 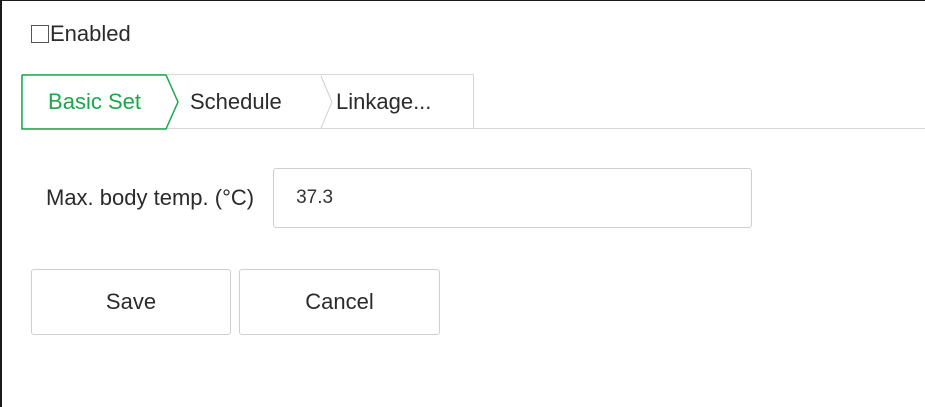 I want to click on enabled-checkbox-row: Enabled, so click(x=81, y=34).